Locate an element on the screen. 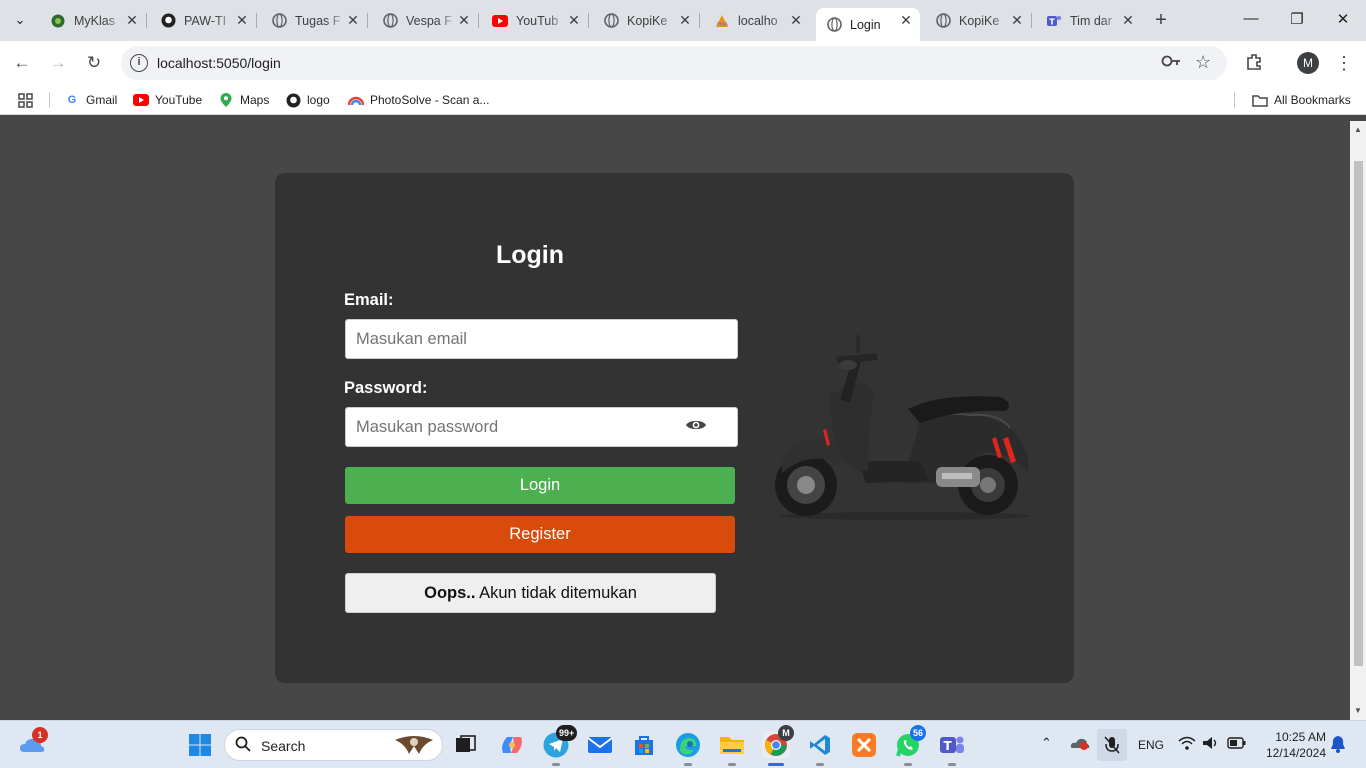 This screenshot has height=768, width=1366. scroll-down-icon: ▼ is located at coordinates (1358, 710).